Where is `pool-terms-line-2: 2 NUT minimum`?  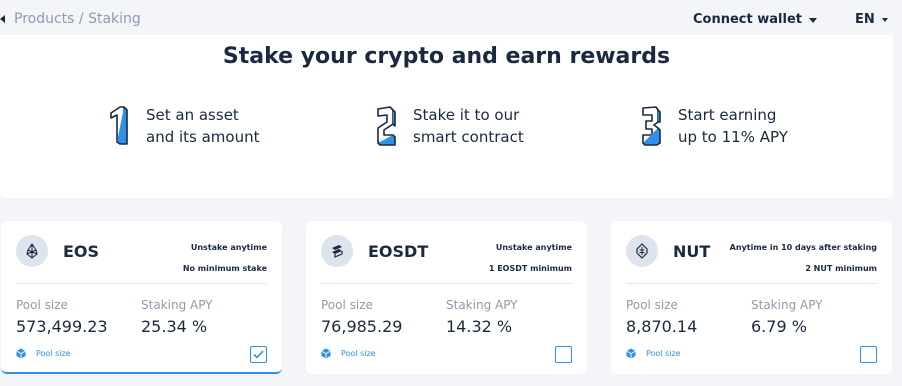 pool-terms-line-2: 2 NUT minimum is located at coordinates (841, 268).